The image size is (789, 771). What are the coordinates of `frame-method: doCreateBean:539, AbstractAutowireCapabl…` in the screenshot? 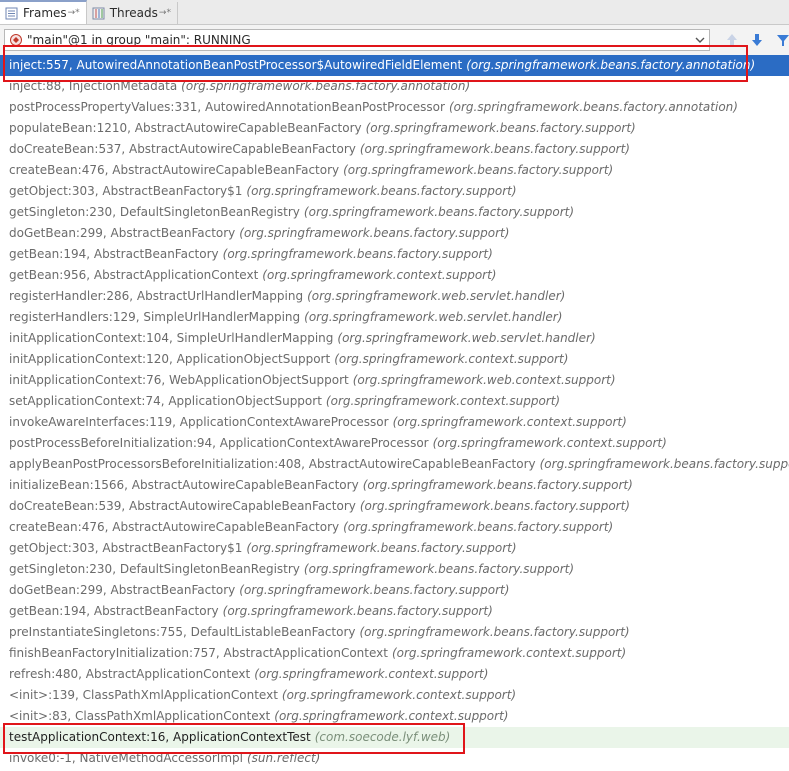 It's located at (182, 506).